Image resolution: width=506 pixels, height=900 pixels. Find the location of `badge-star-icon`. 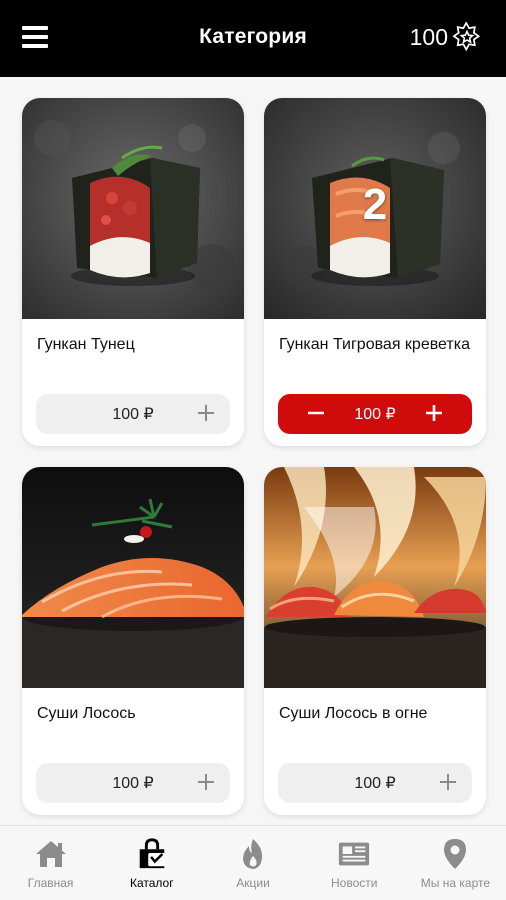

badge-star-icon is located at coordinates (466, 37).